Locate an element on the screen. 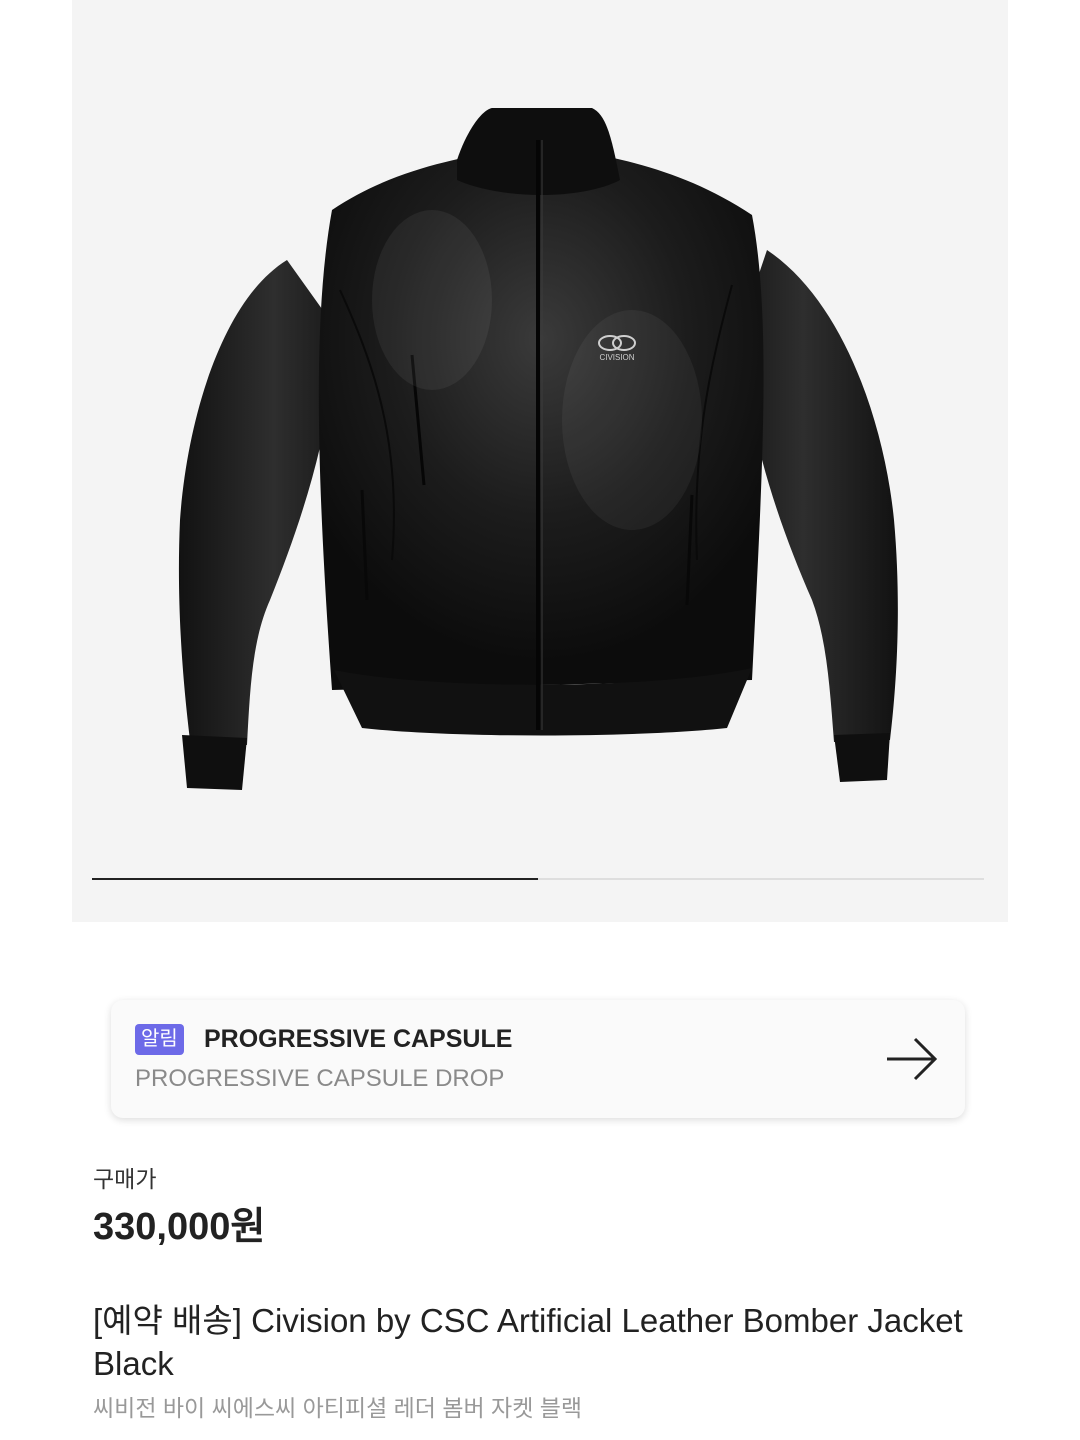  svg-text: CIVISION is located at coordinates (616, 357).